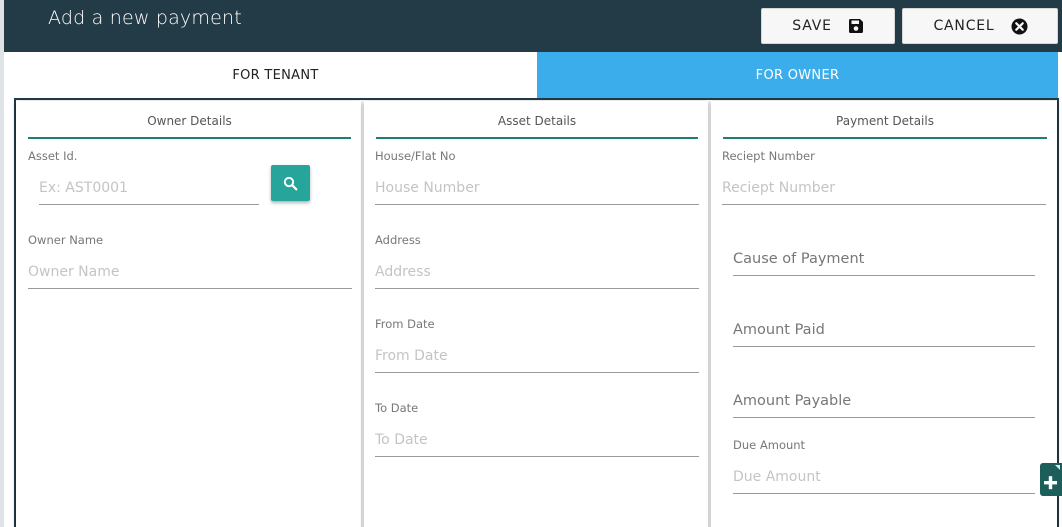 This screenshot has width=1062, height=527. Describe the element at coordinates (537, 440) in the screenshot. I see `to-date-input` at that location.